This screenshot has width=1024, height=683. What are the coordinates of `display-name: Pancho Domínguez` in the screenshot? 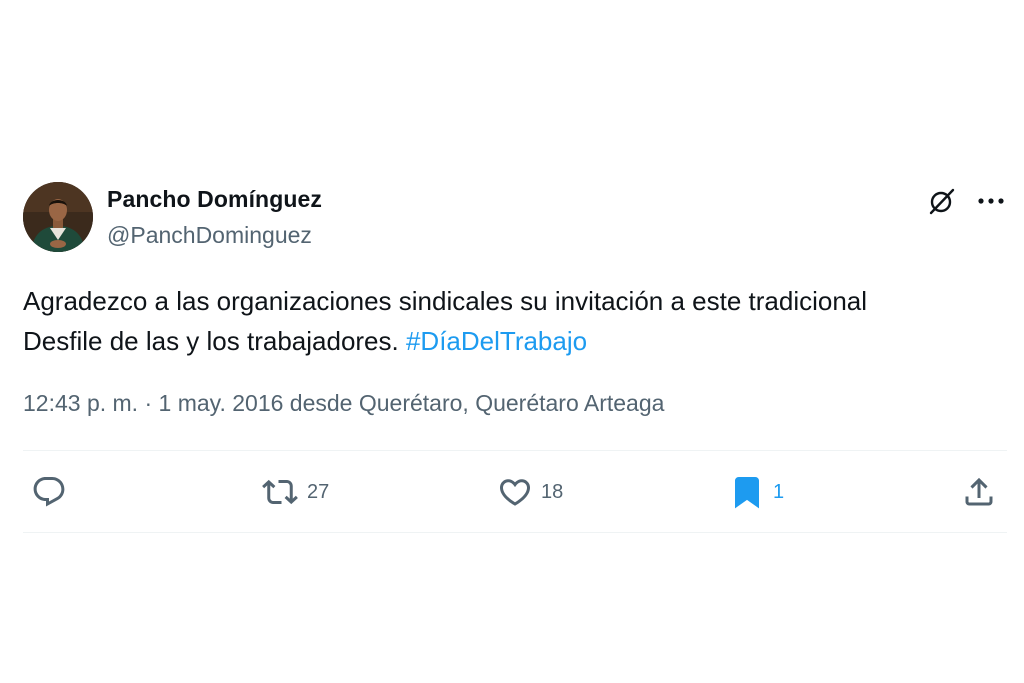 It's located at (214, 199).